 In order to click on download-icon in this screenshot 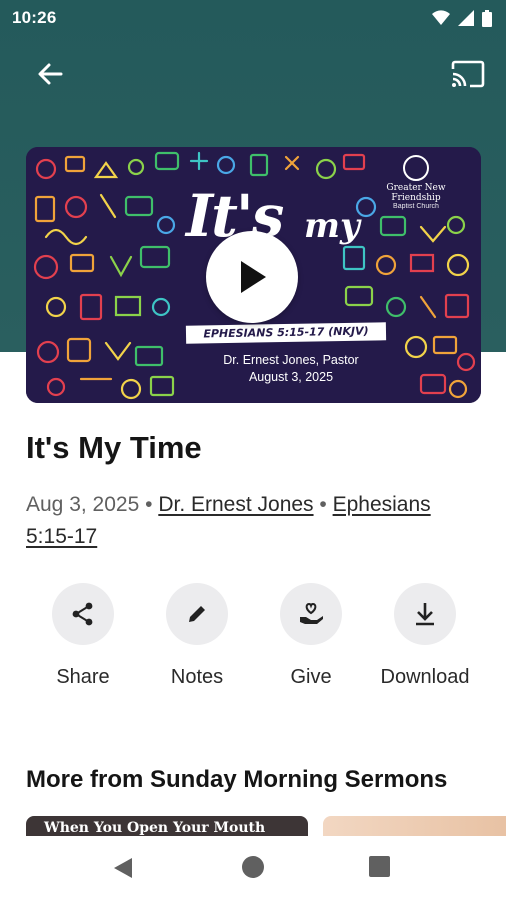, I will do `click(425, 614)`.